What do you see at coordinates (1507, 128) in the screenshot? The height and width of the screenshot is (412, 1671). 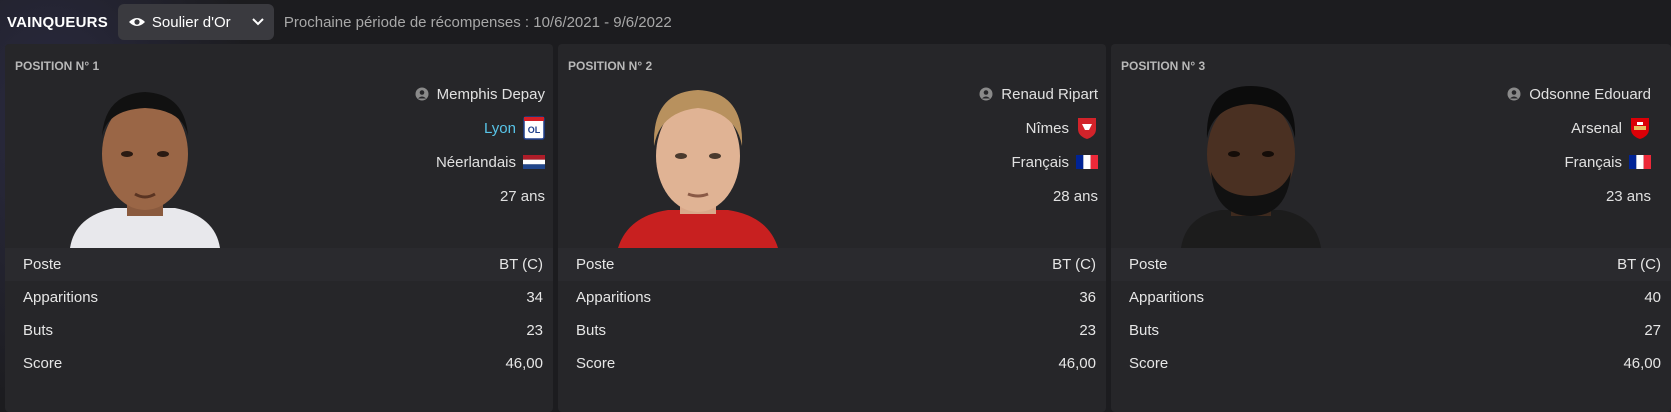 I see `club-row: Arsenal` at bounding box center [1507, 128].